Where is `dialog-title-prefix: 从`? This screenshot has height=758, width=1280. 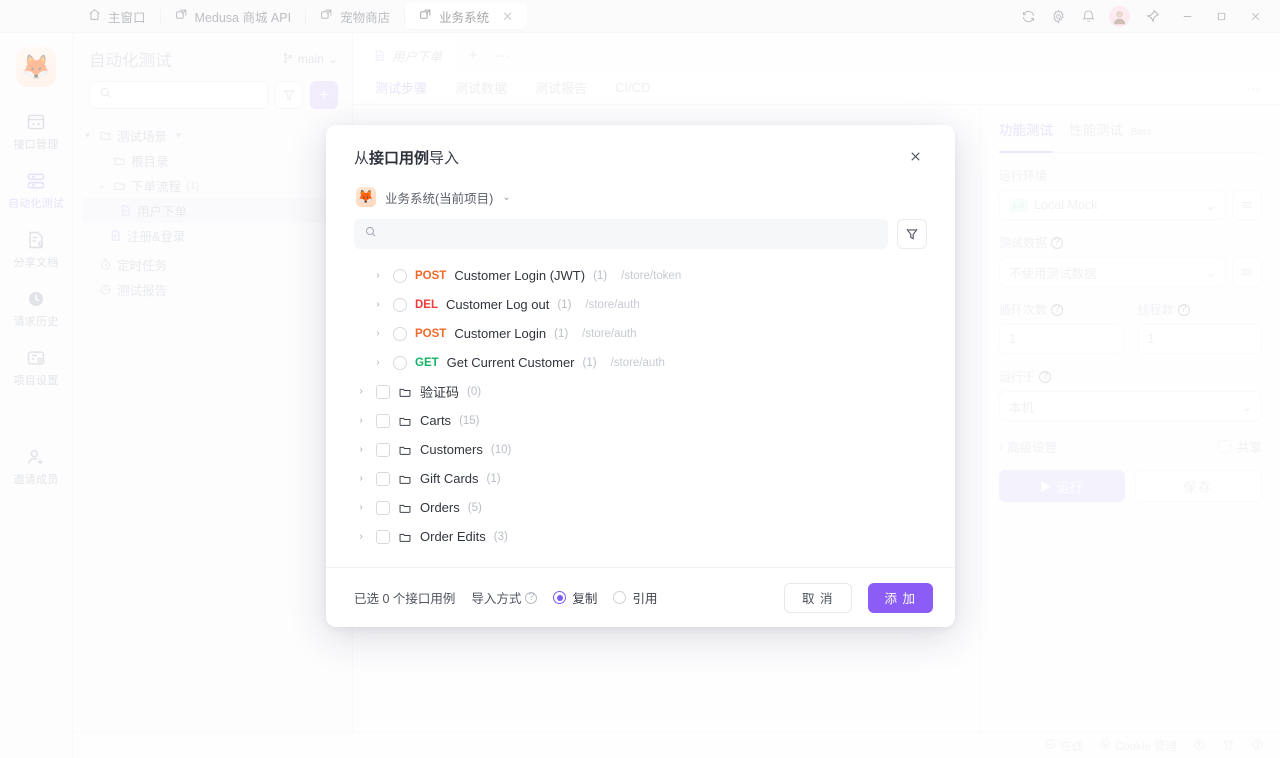
dialog-title-prefix: 从 is located at coordinates (362, 158).